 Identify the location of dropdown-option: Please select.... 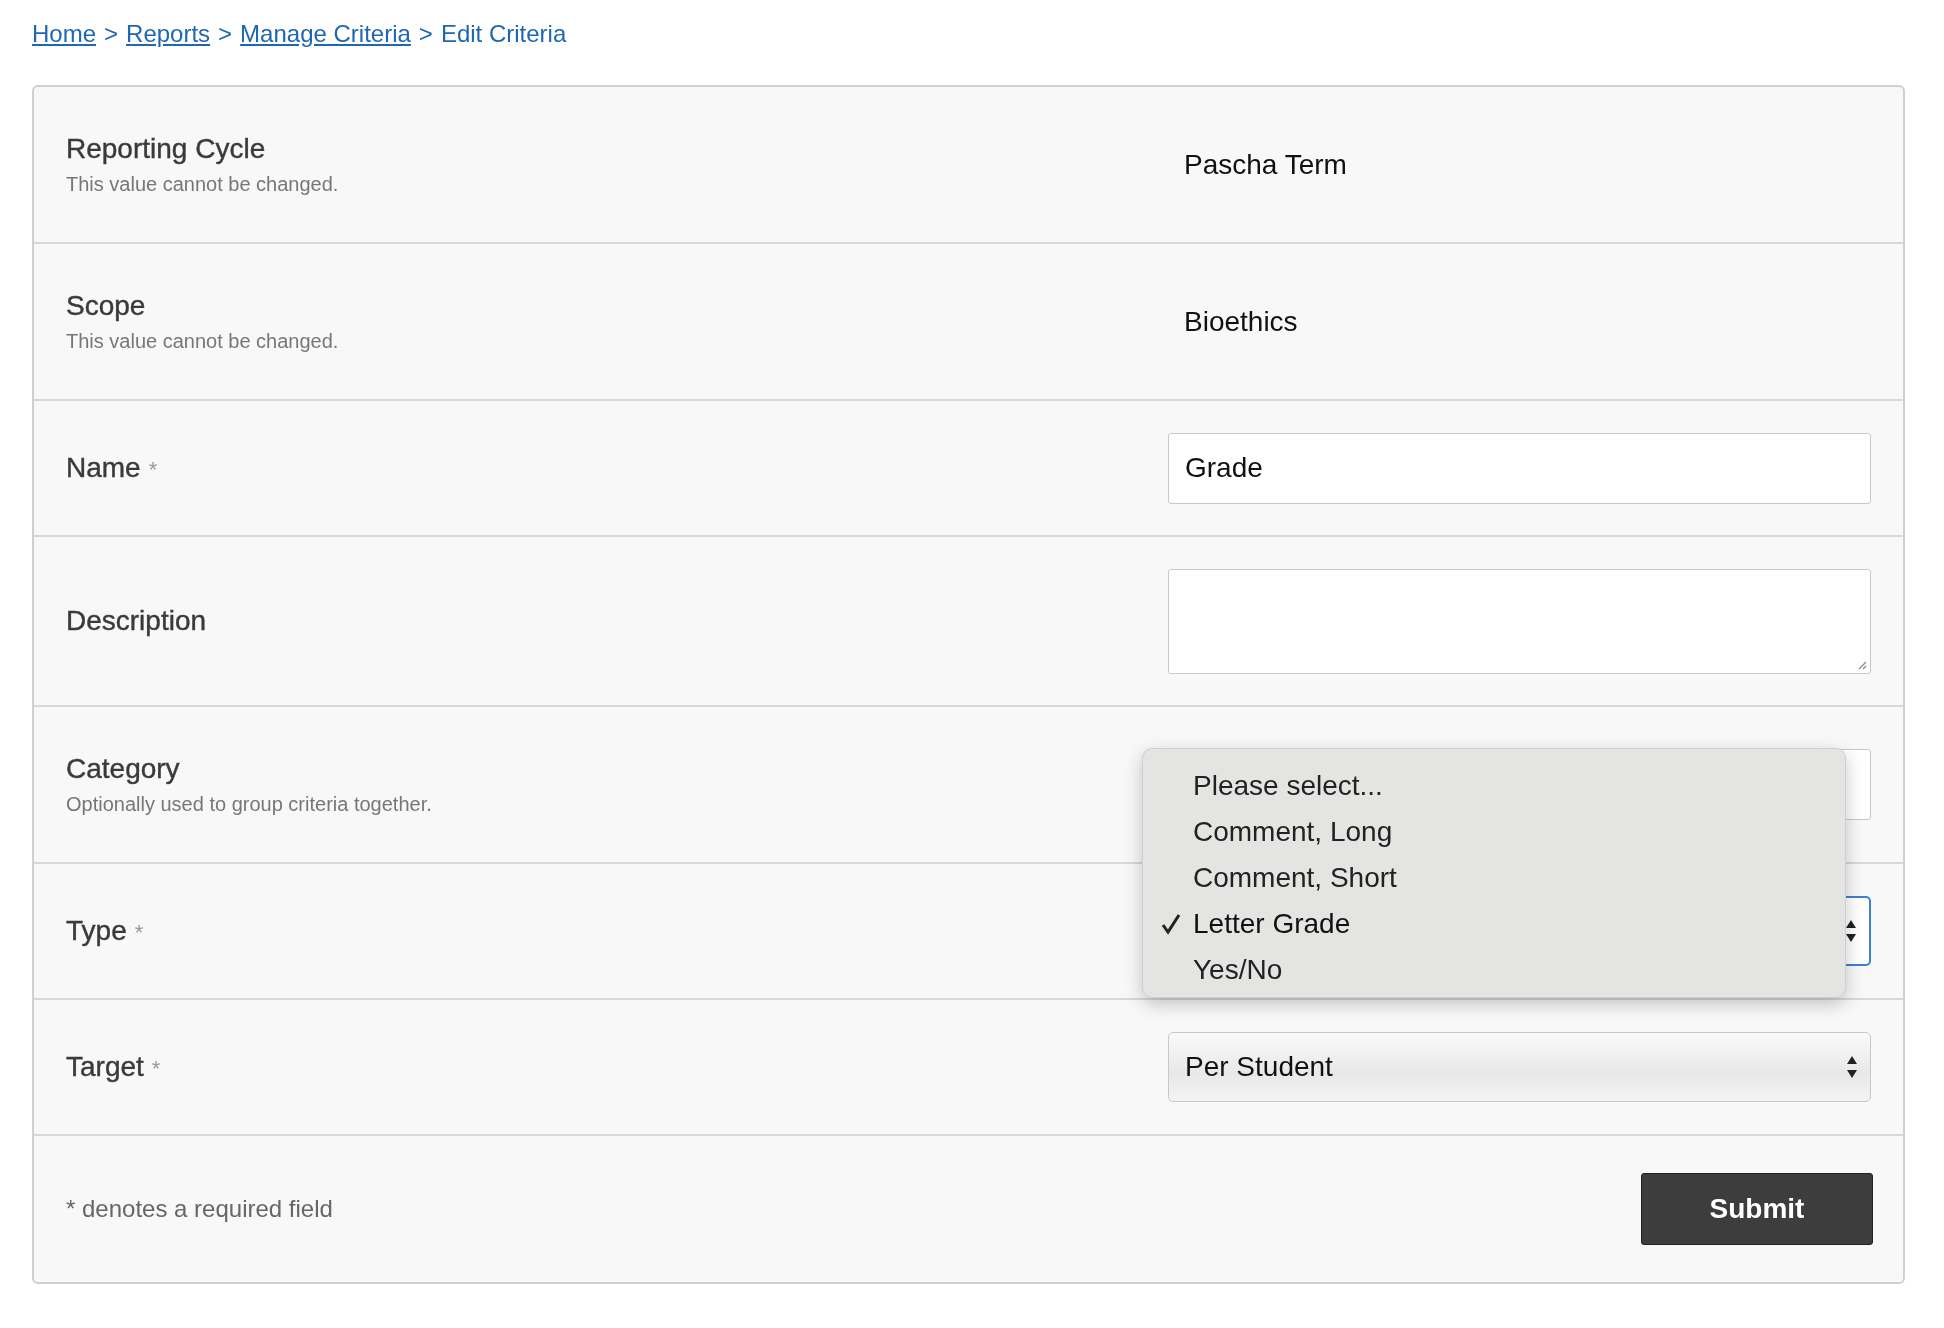
(1494, 786).